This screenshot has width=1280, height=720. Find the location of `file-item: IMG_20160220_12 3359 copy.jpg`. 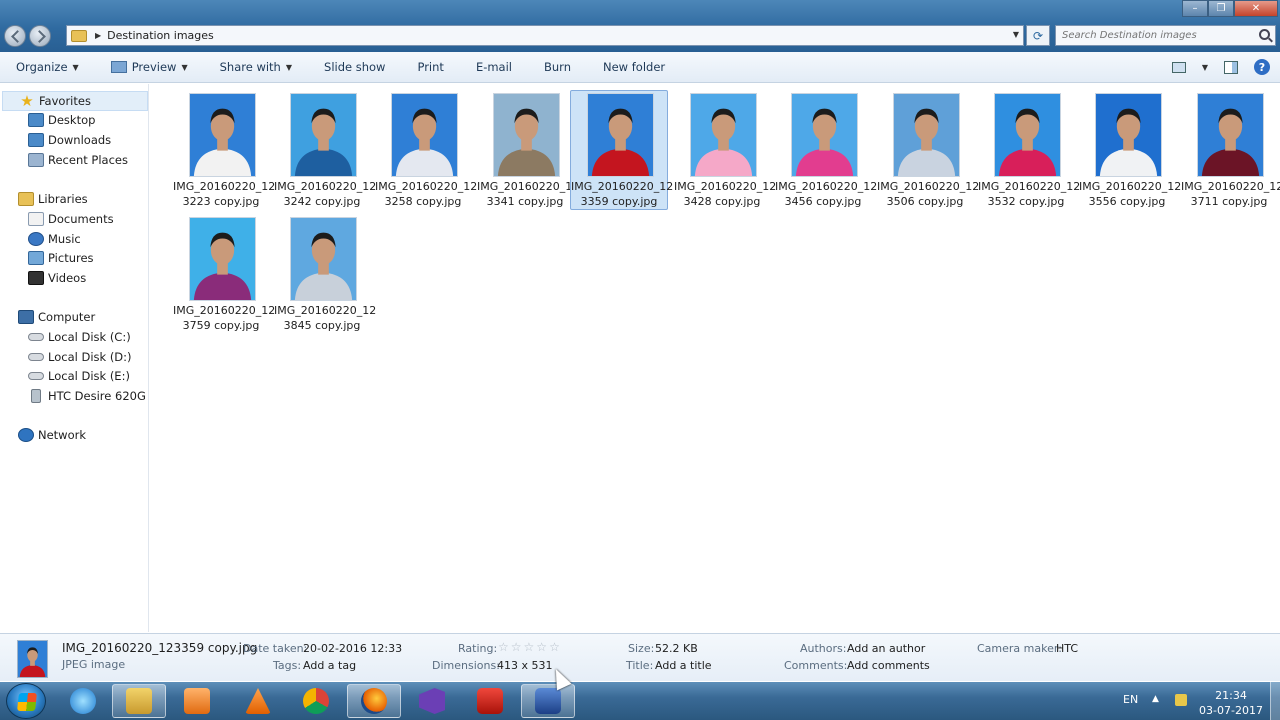

file-item: IMG_20160220_12 3359 copy.jpg is located at coordinates (621, 150).